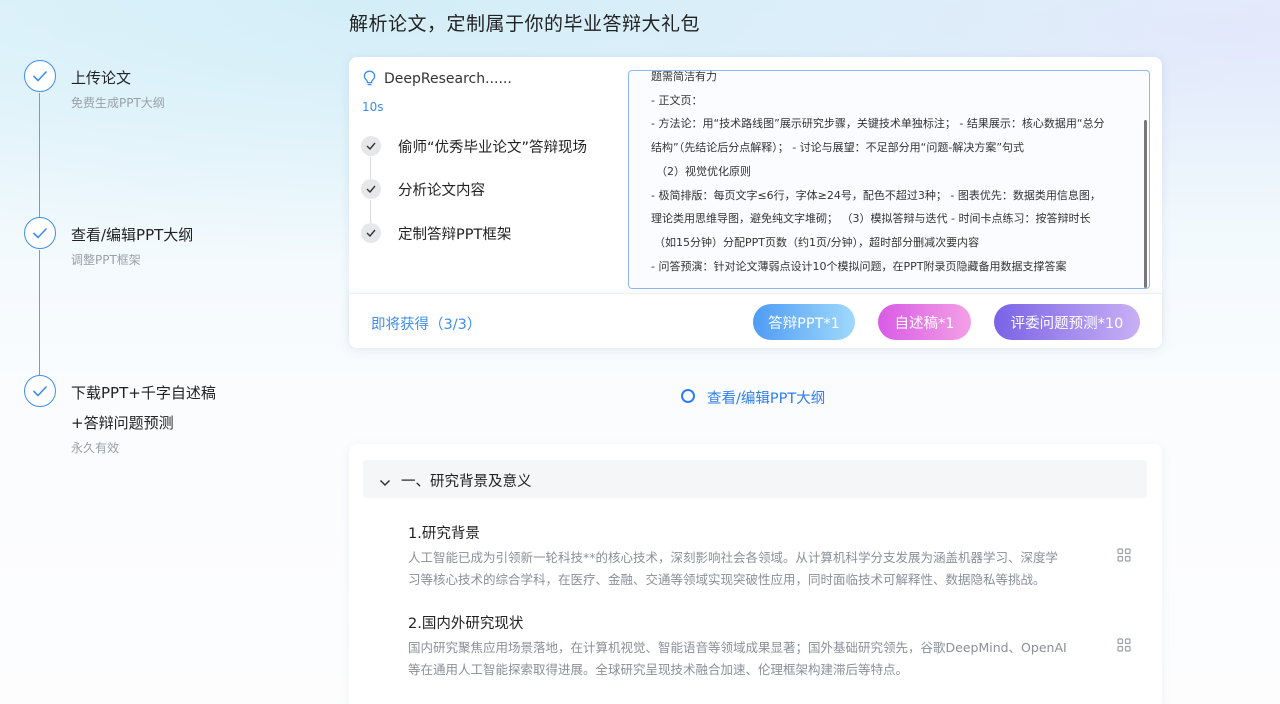  Describe the element at coordinates (817, 242) in the screenshot. I see `preview-line: （如15分钟）分配PPT页数（约1页/分钟），超时部分删减次要内容` at that location.